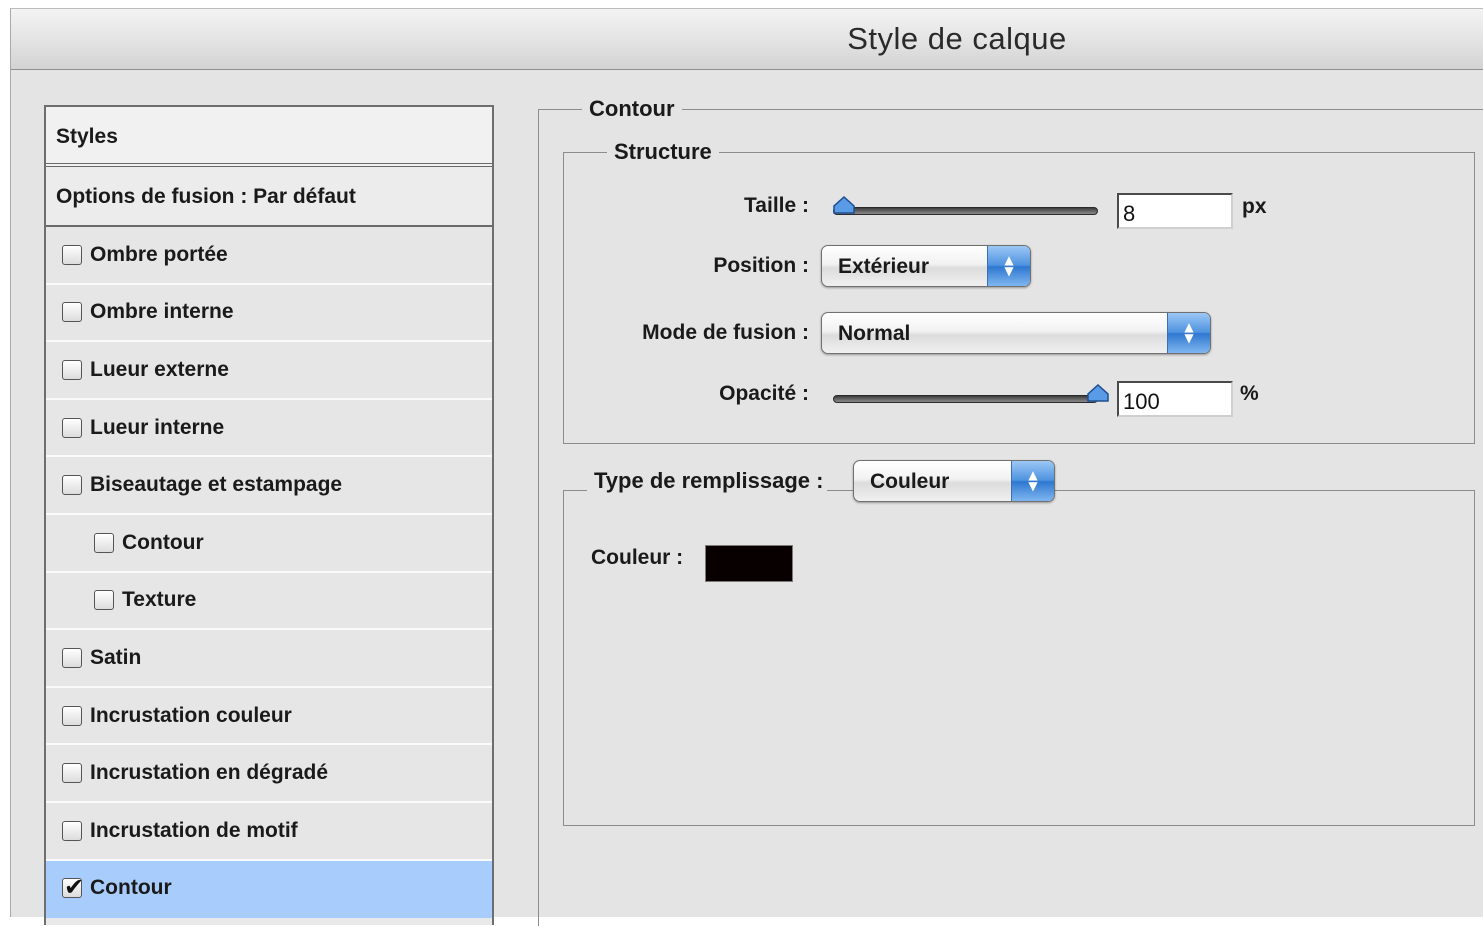 The width and height of the screenshot is (1483, 926). I want to click on styles-header: Styles, so click(269, 137).